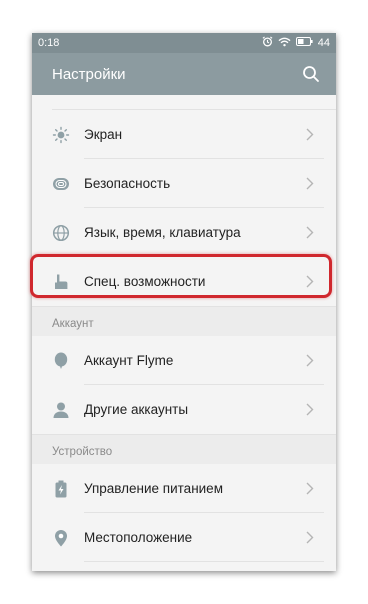  Describe the element at coordinates (49, 43) in the screenshot. I see `status-time: 0:18` at that location.